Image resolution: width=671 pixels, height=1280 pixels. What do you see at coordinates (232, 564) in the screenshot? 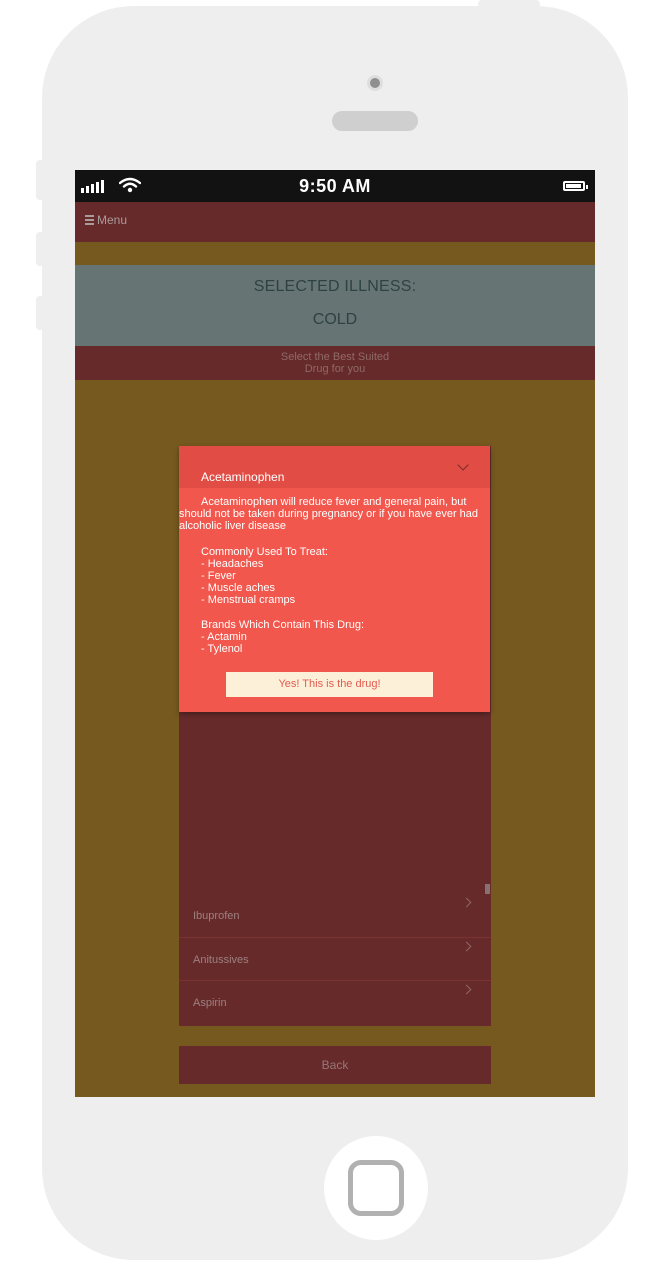
I see `treats-item: - Headaches` at bounding box center [232, 564].